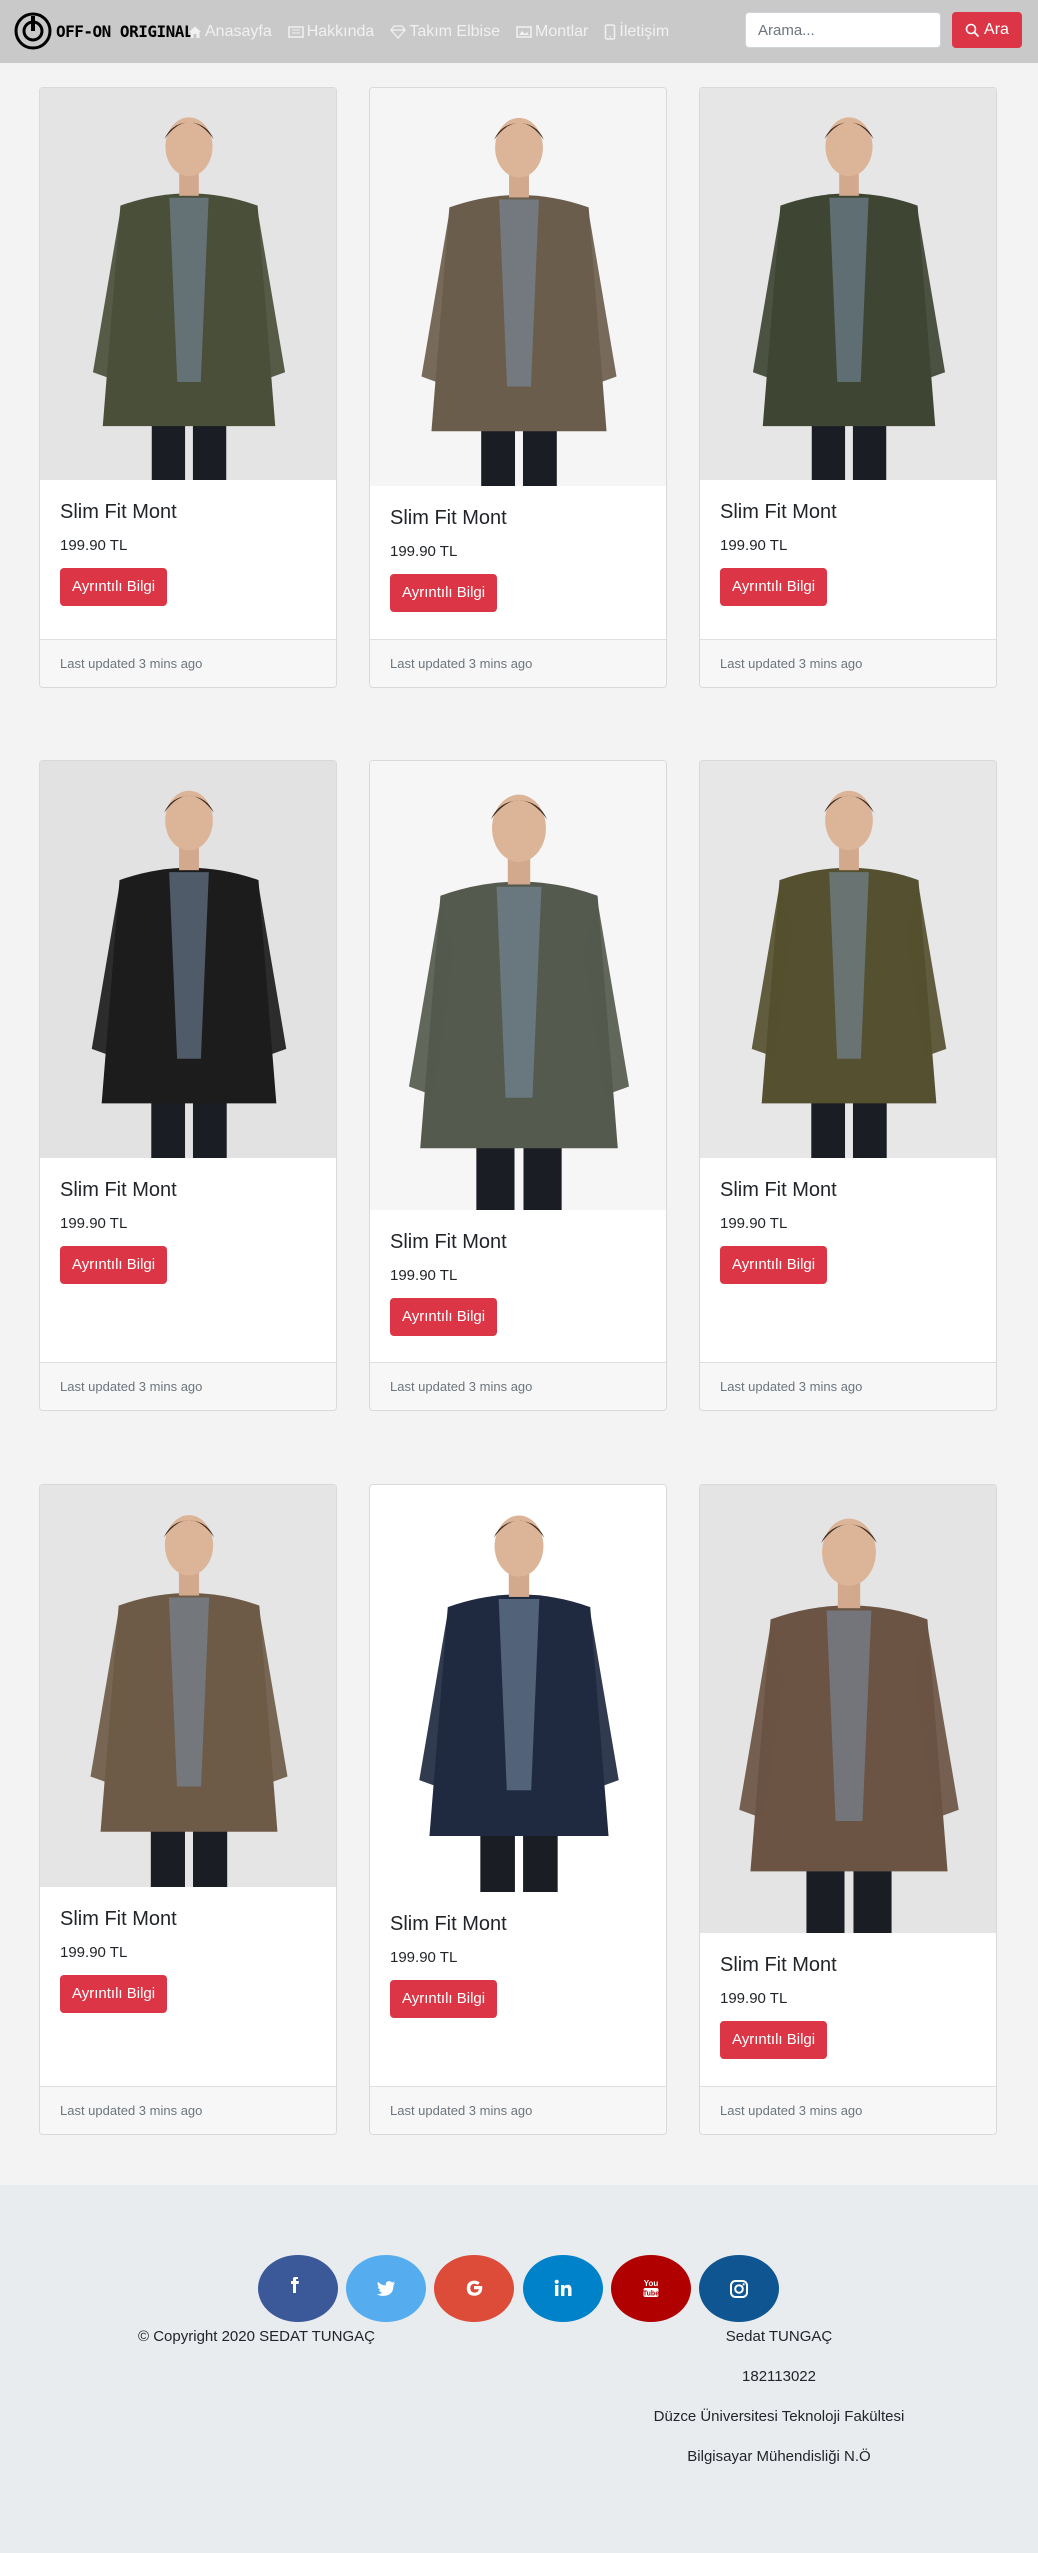 This screenshot has width=1038, height=2553. I want to click on google-icon, so click(474, 2288).